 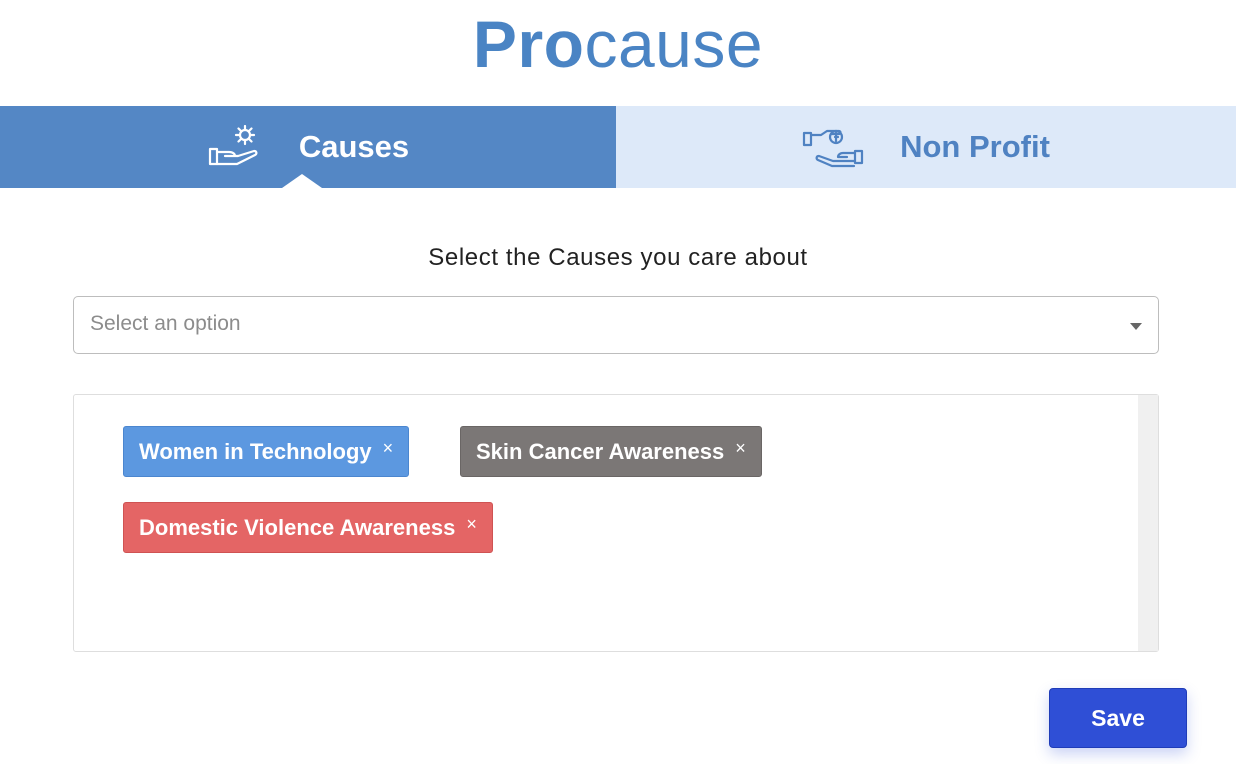 I want to click on select-placeholder: Select an option, so click(x=165, y=323).